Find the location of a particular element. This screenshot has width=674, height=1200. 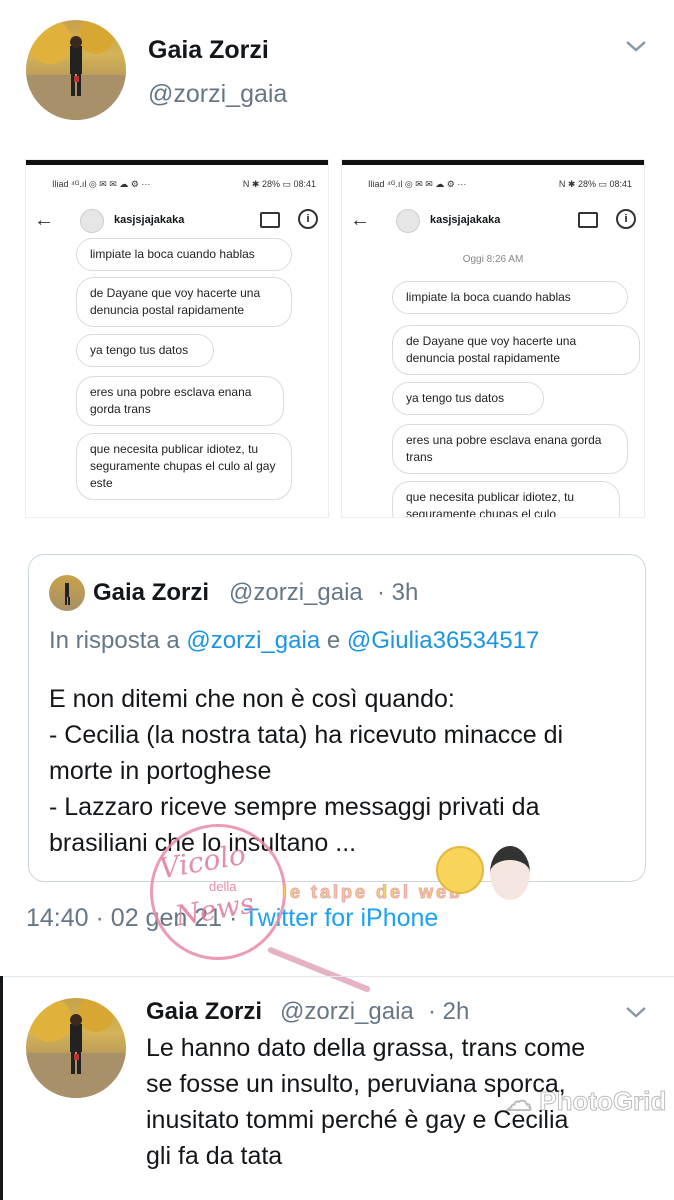

text-line: inusitato tommi perché è gay e Cecilia is located at coordinates (357, 1120).